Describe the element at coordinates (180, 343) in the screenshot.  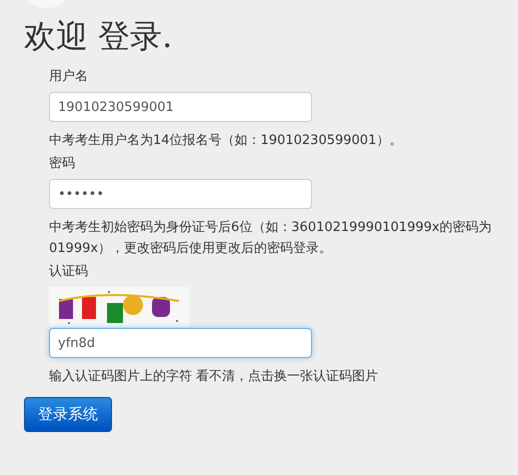
I see `input-field: yfn8d` at that location.